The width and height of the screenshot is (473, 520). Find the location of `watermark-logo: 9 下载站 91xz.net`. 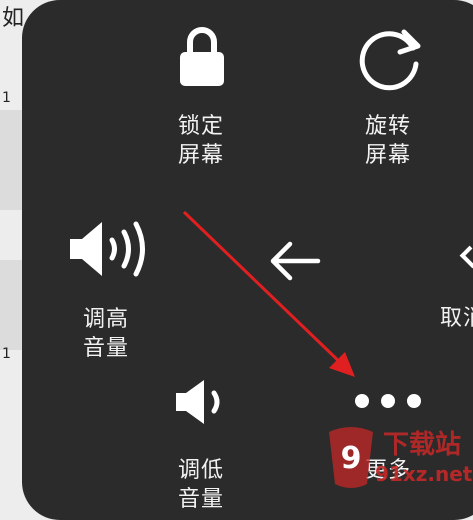

watermark-logo: 9 下载站 91xz.net is located at coordinates (397, 457).